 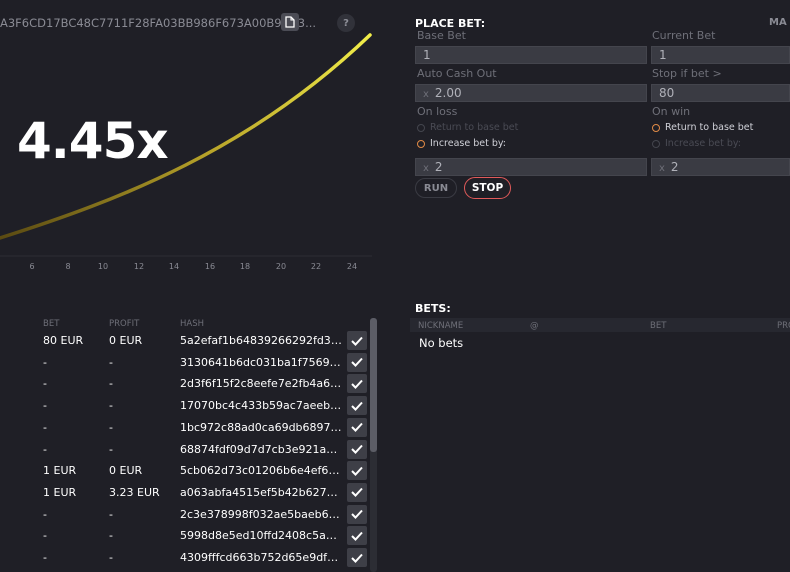 What do you see at coordinates (531, 167) in the screenshot?
I see `on-loss-multiplier-input: x2` at bounding box center [531, 167].